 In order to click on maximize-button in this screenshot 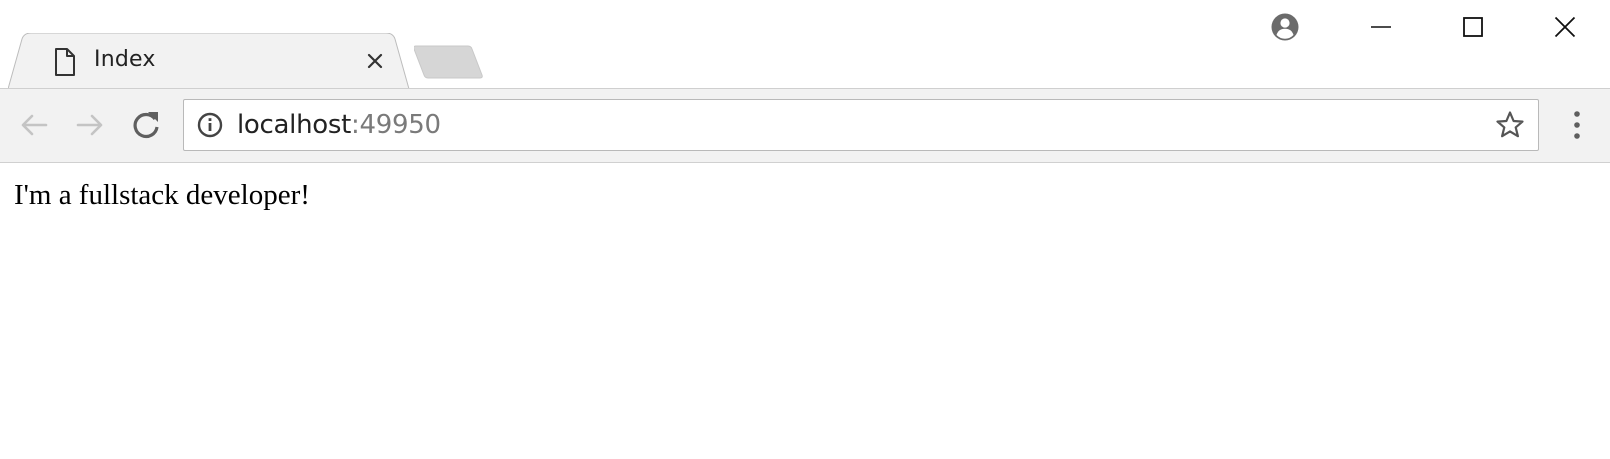, I will do `click(1473, 27)`.